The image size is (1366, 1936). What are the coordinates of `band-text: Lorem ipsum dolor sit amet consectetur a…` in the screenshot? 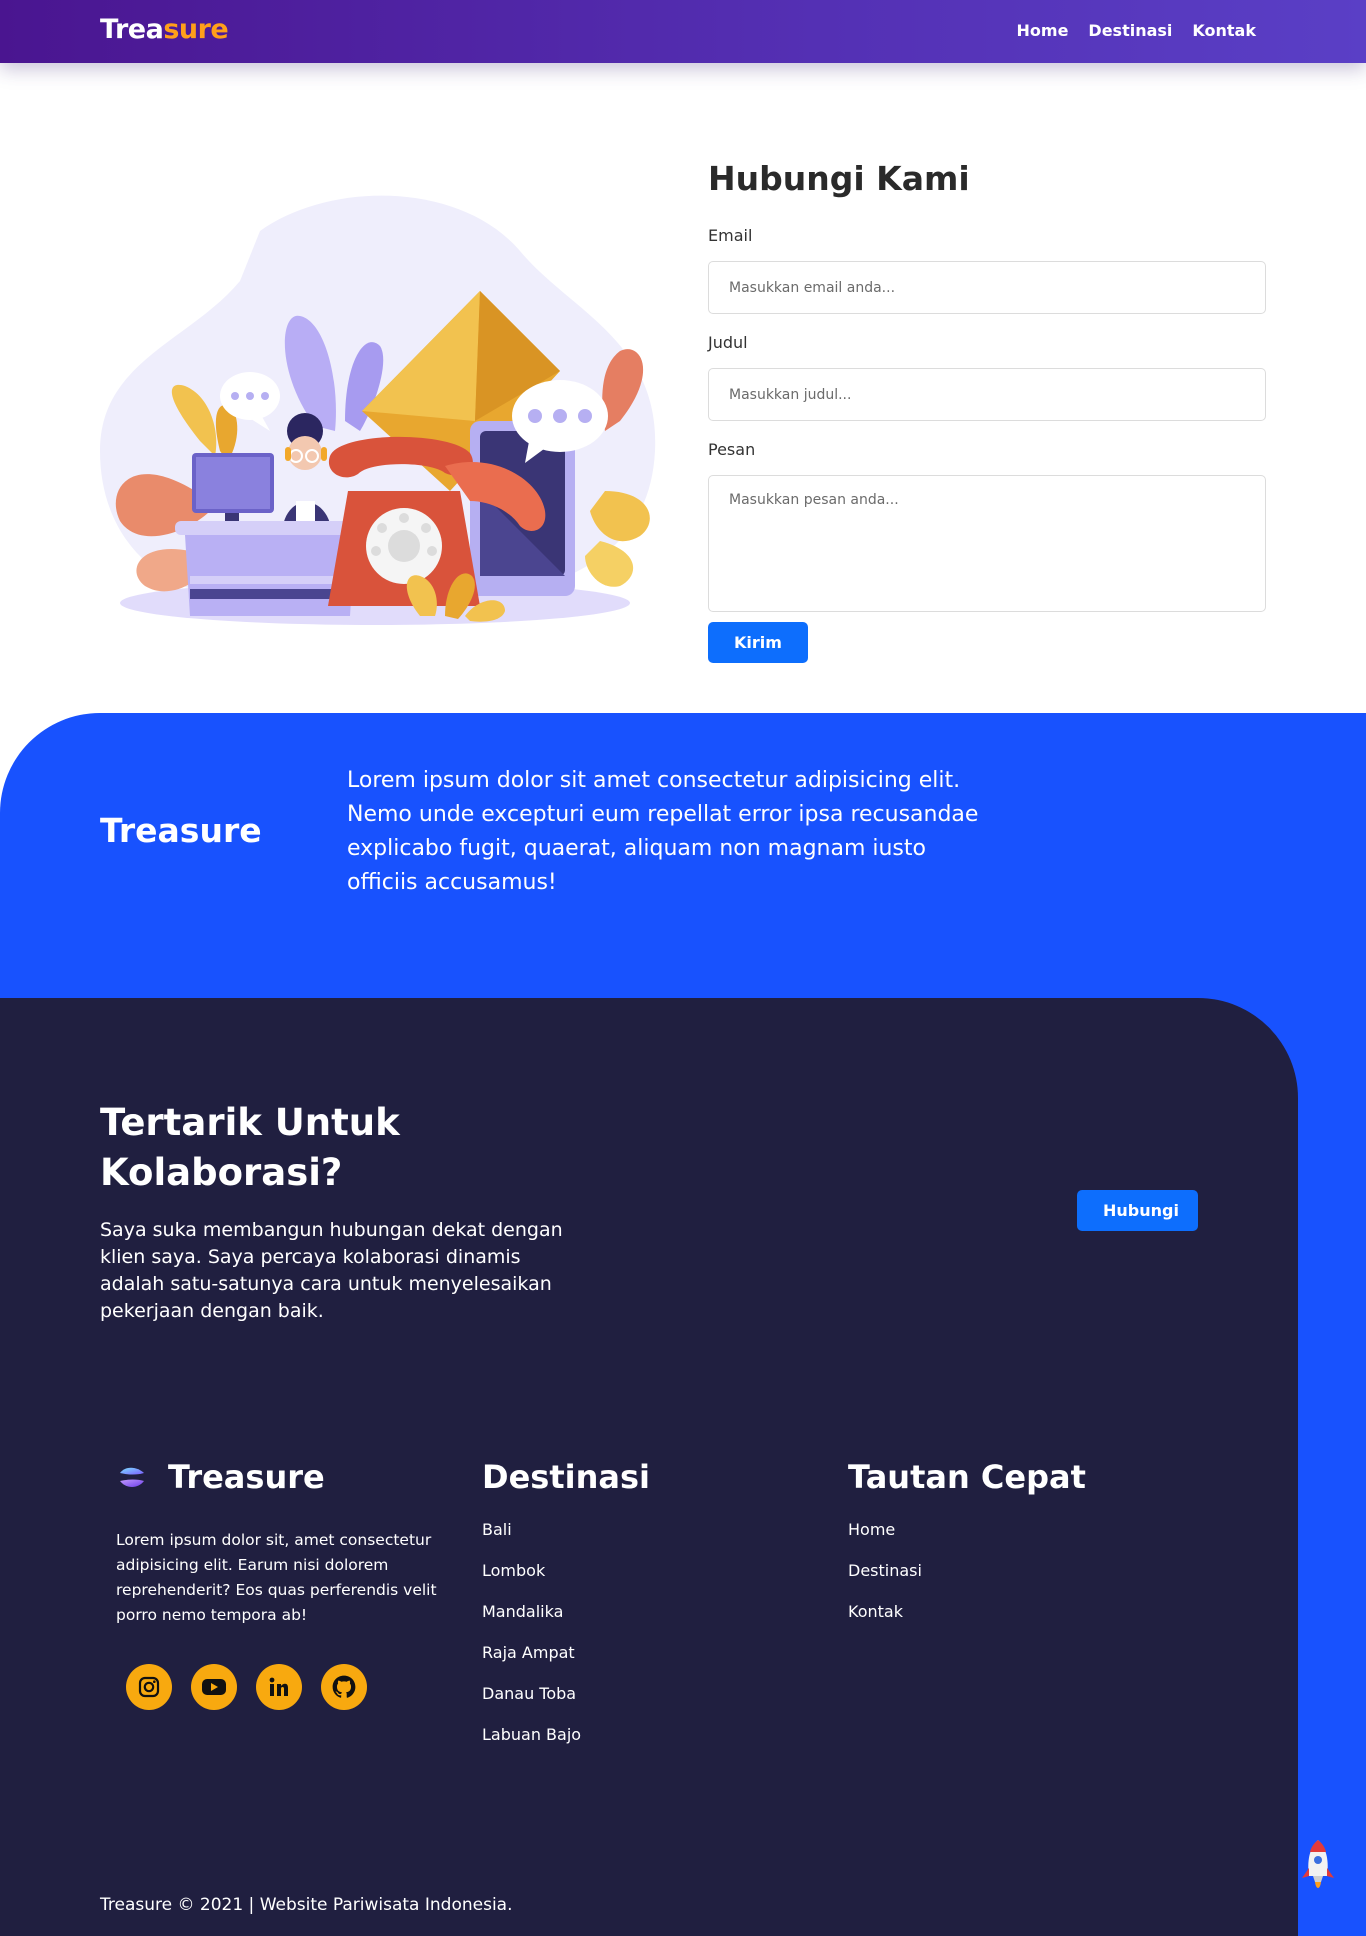 It's located at (663, 831).